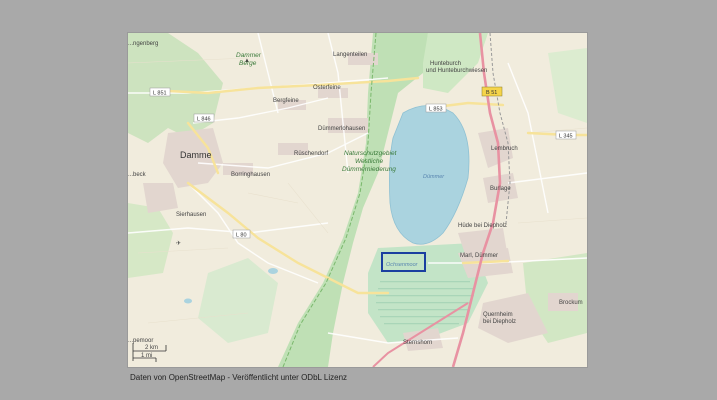 The image size is (717, 400). Describe the element at coordinates (248, 63) in the screenshot. I see `place-label: Berge` at that location.